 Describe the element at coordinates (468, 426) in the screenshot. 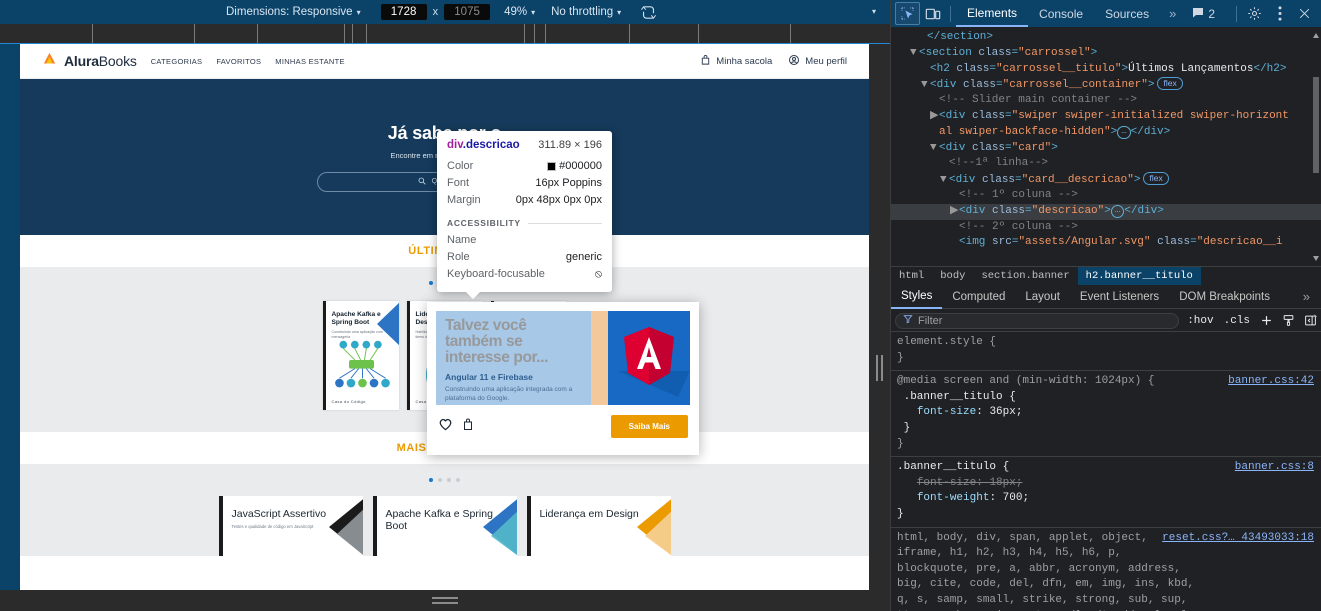

I see `bag-icon` at that location.